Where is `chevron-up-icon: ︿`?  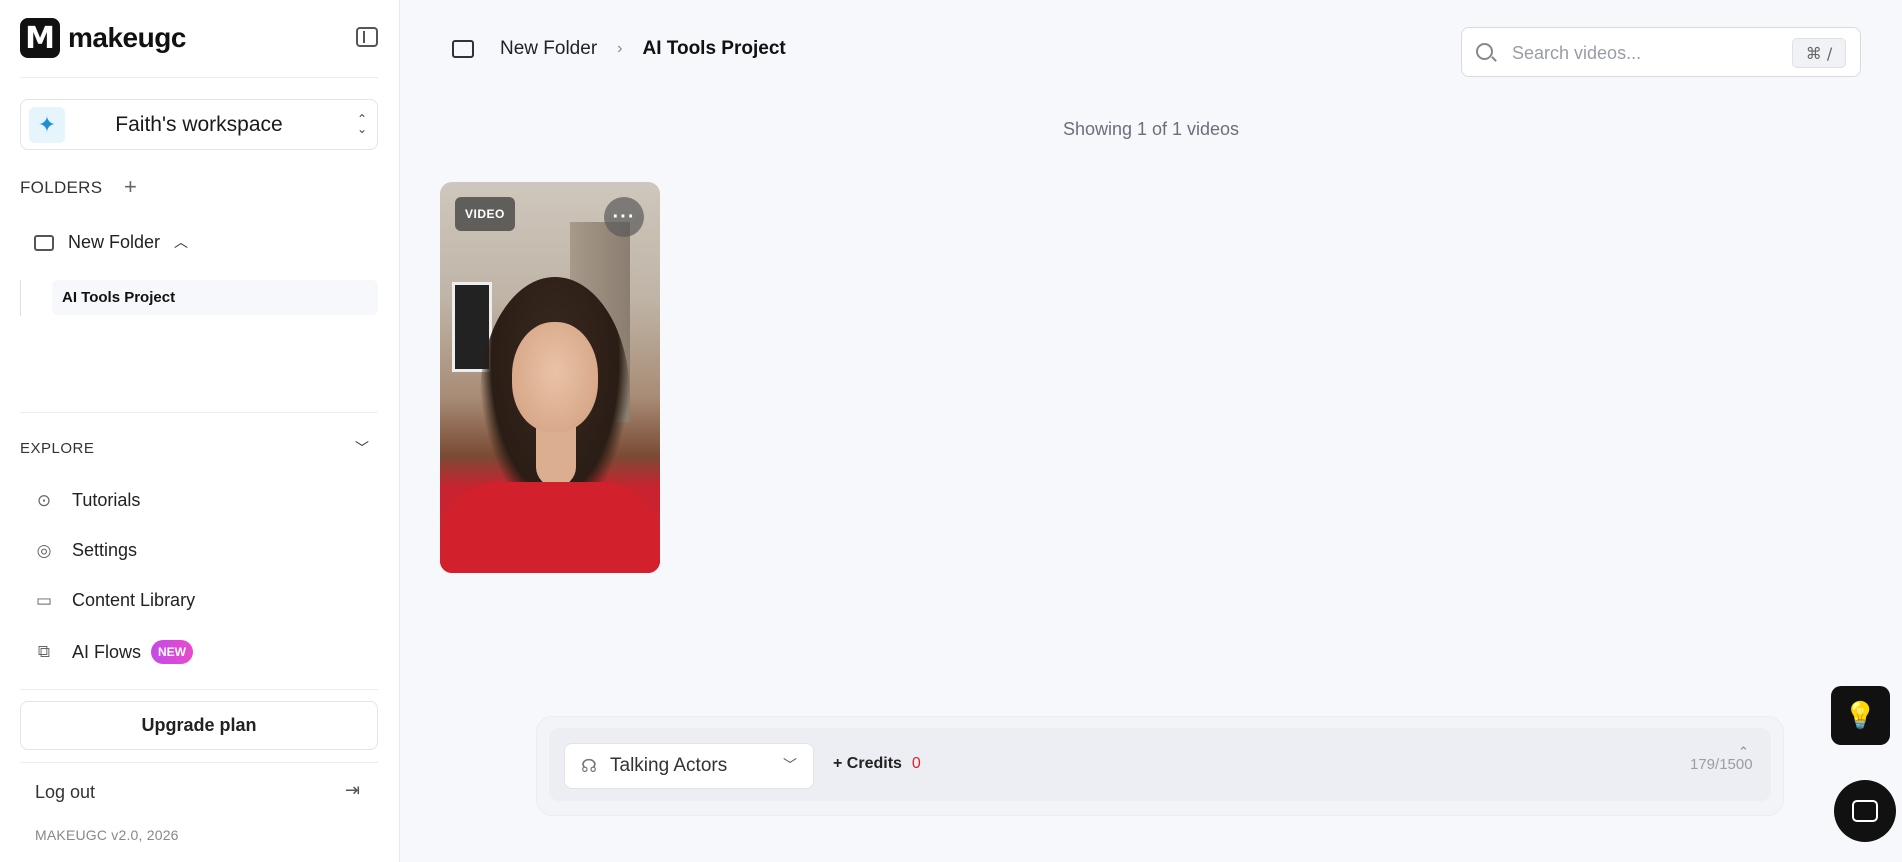
chevron-up-icon: ︿ is located at coordinates (181, 242).